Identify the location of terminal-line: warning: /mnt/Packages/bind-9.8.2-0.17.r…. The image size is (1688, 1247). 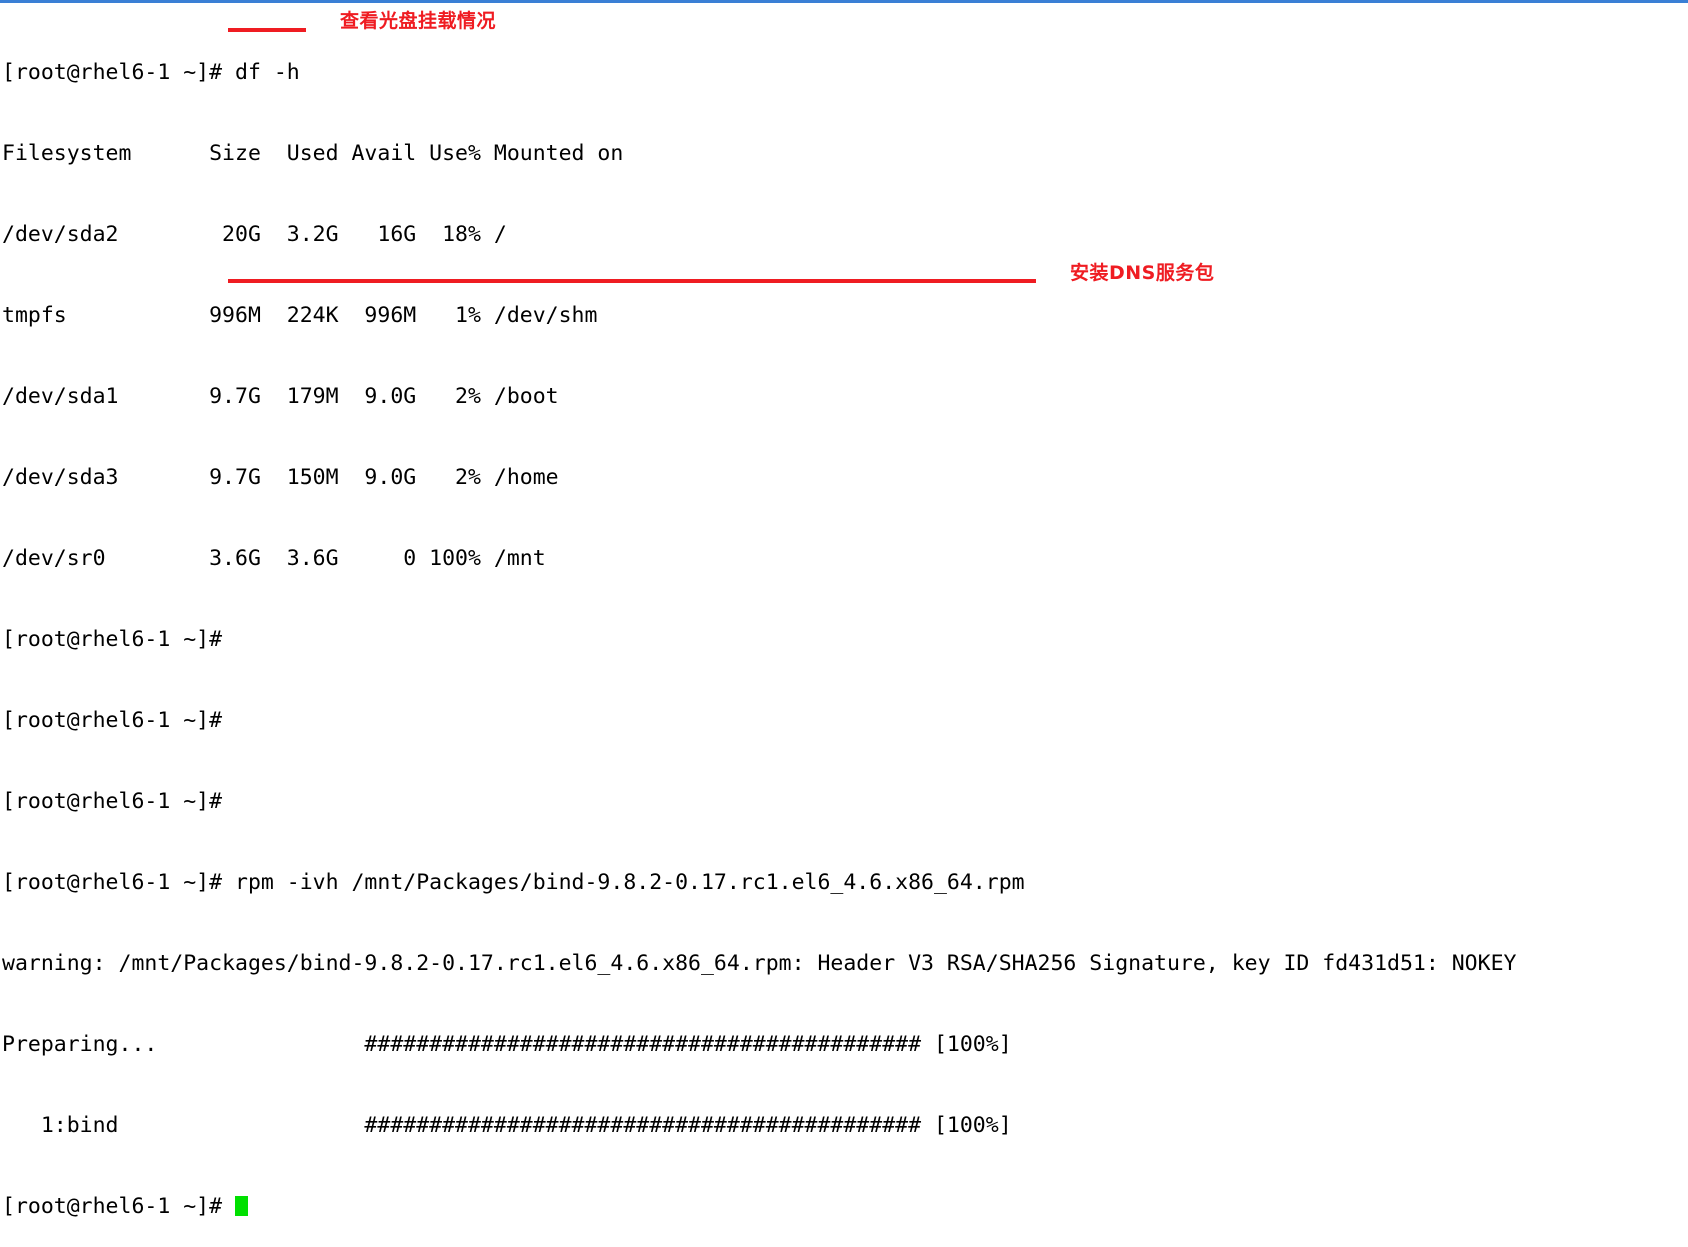
(759, 963).